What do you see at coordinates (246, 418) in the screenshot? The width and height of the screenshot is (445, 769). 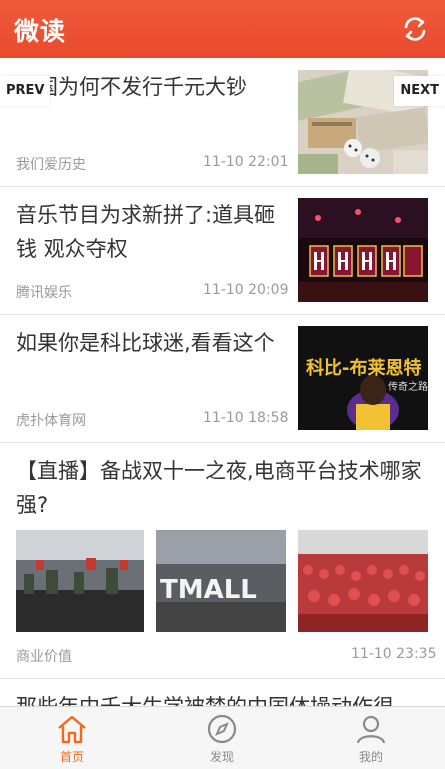 I see `news-time: 11-10 18:58` at bounding box center [246, 418].